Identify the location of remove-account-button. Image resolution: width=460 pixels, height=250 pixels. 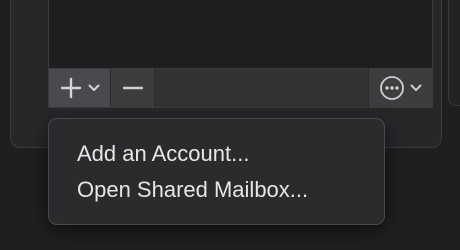
(133, 88).